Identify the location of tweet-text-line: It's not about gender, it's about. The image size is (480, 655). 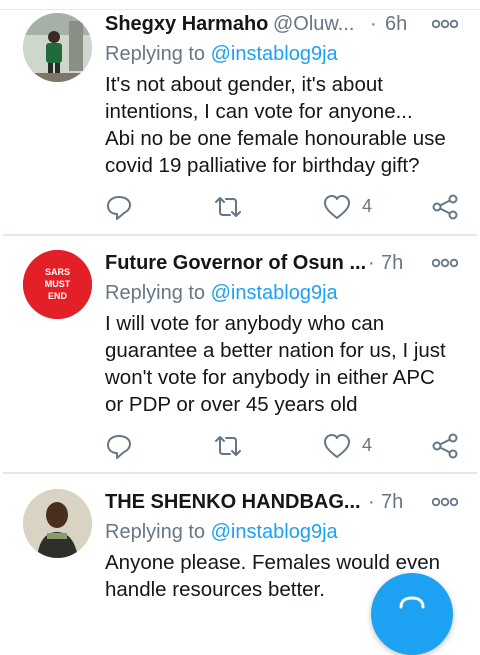
(244, 84).